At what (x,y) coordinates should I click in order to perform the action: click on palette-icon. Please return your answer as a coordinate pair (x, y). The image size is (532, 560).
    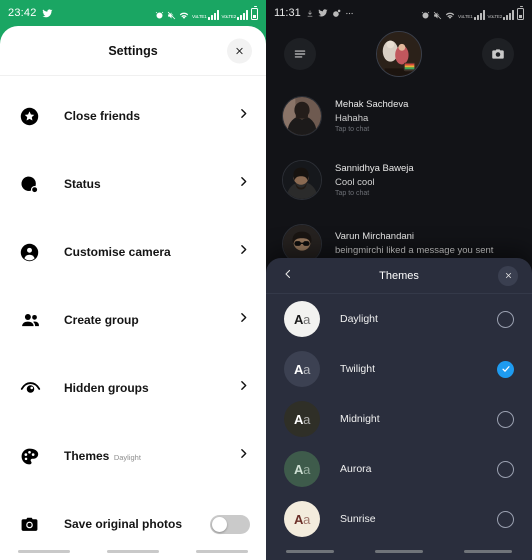
    Looking at the image, I should click on (35, 456).